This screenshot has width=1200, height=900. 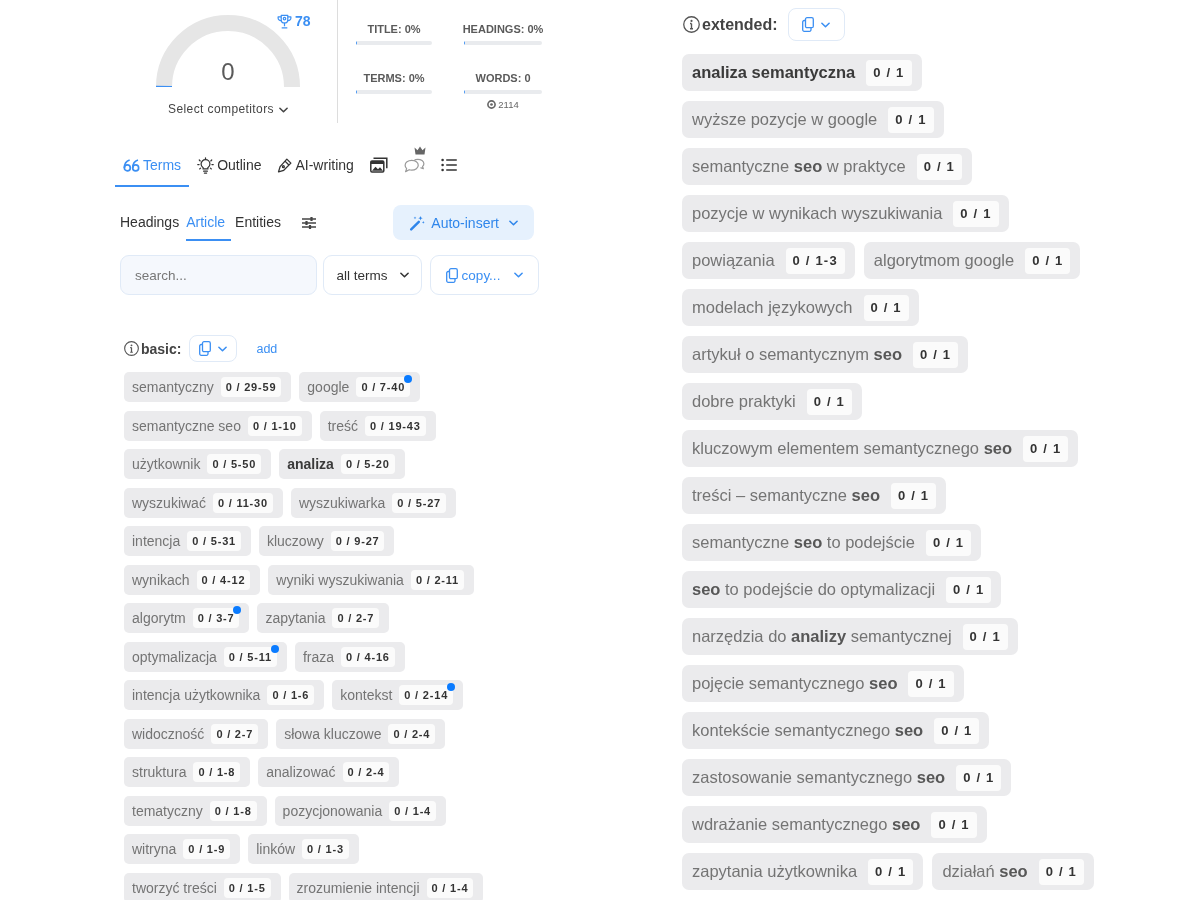 What do you see at coordinates (187, 772) in the screenshot?
I see `term-chip: struktura 0 / 1-8` at bounding box center [187, 772].